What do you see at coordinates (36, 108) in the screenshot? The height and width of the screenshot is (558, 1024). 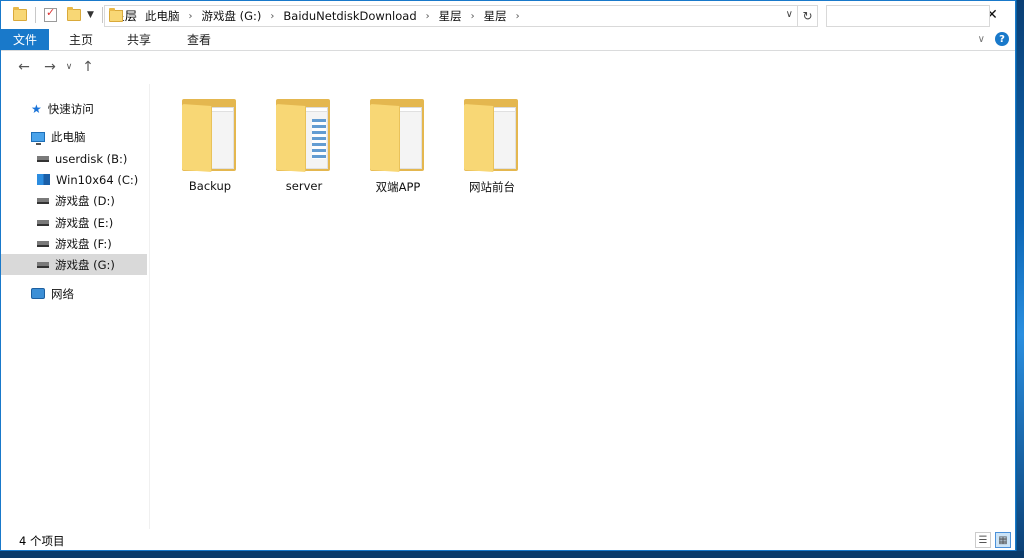 I see `star-icon: ★` at bounding box center [36, 108].